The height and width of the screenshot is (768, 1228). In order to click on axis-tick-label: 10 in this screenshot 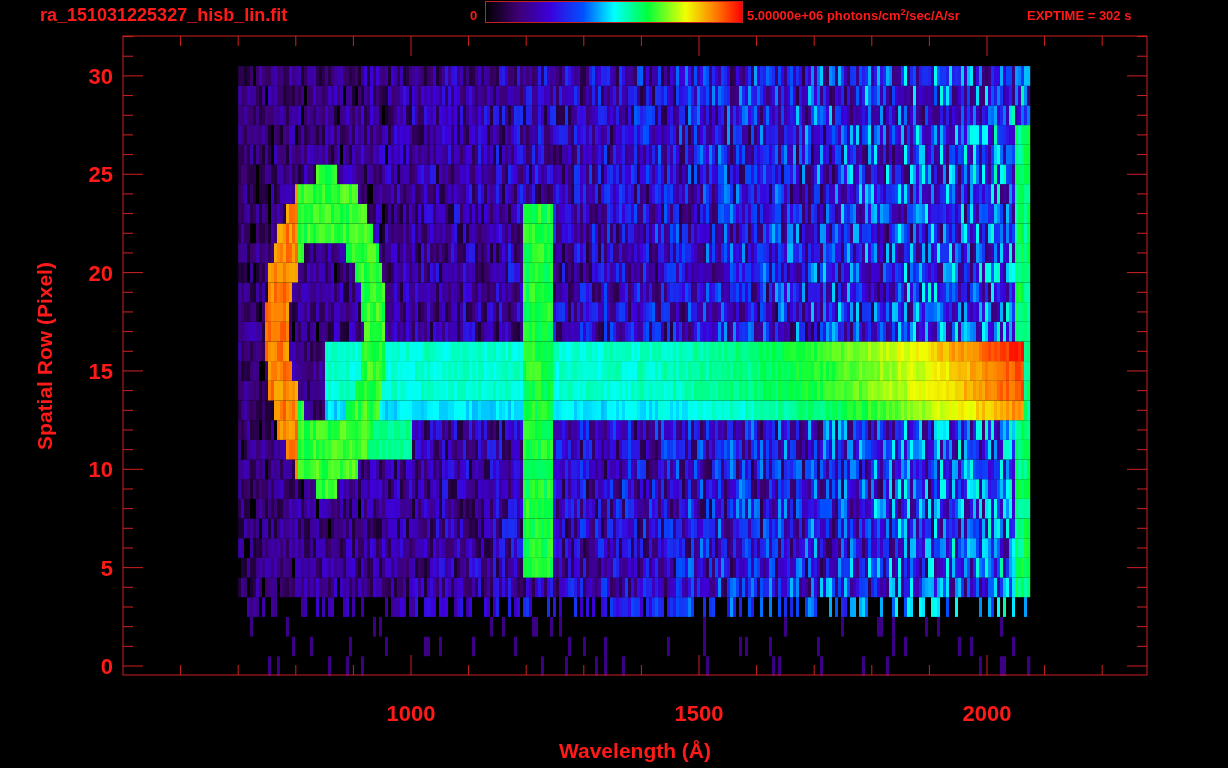, I will do `click(100, 470)`.